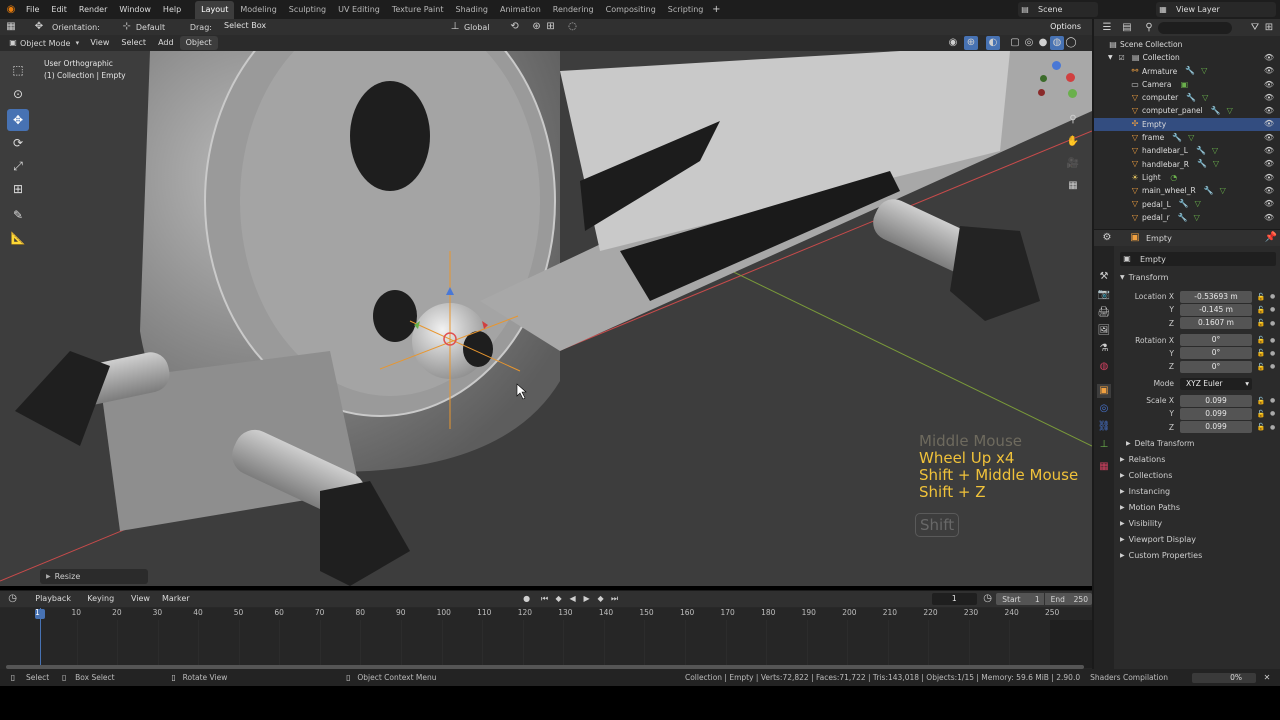 Image resolution: width=1280 pixels, height=720 pixels. I want to click on add-workspace-icon: +, so click(716, 10).